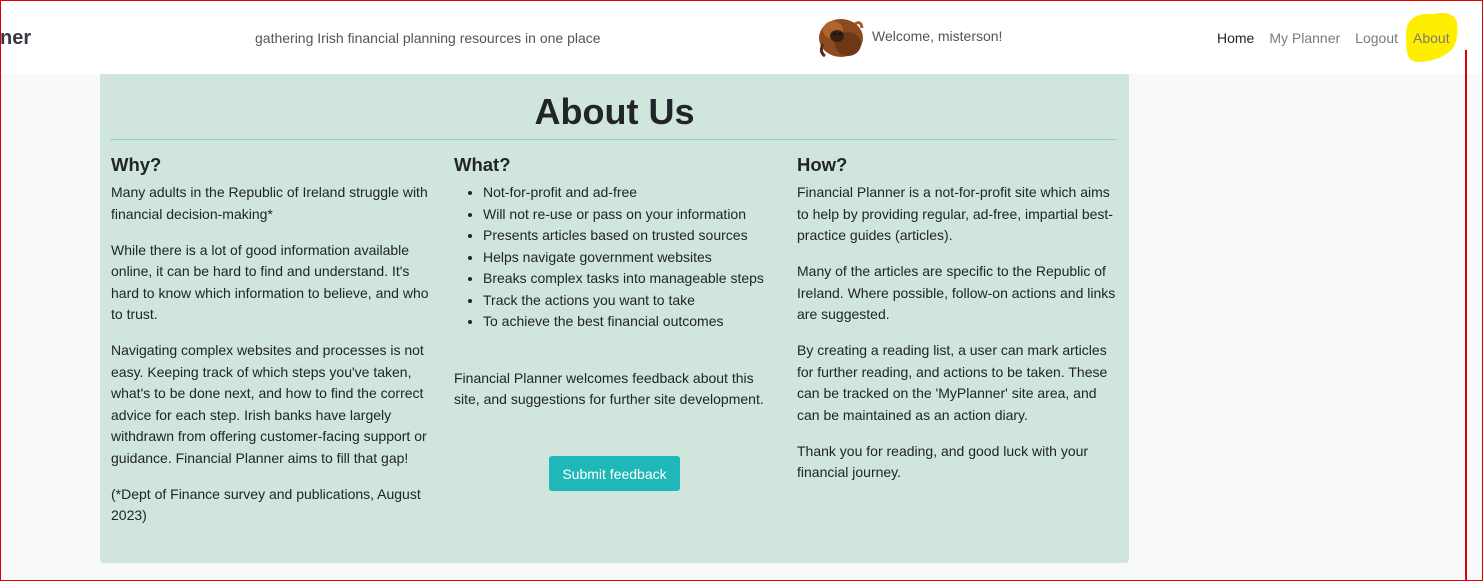 This screenshot has height=581, width=1483. What do you see at coordinates (1466, 315) in the screenshot?
I see `frame-edge-line` at bounding box center [1466, 315].